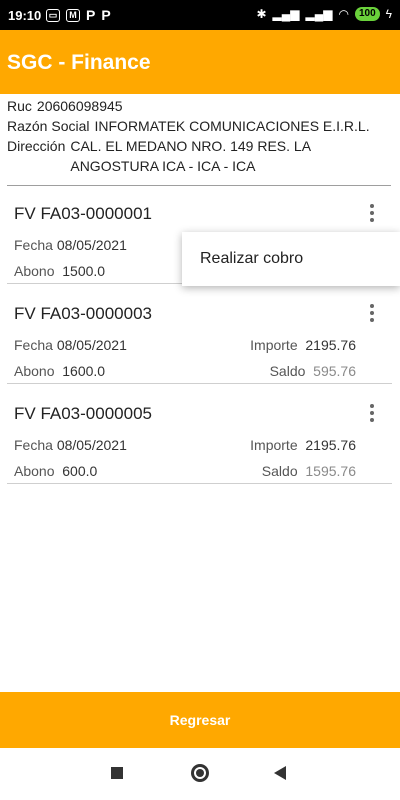  I want to click on ruc-value: 20606098945, so click(79, 106).